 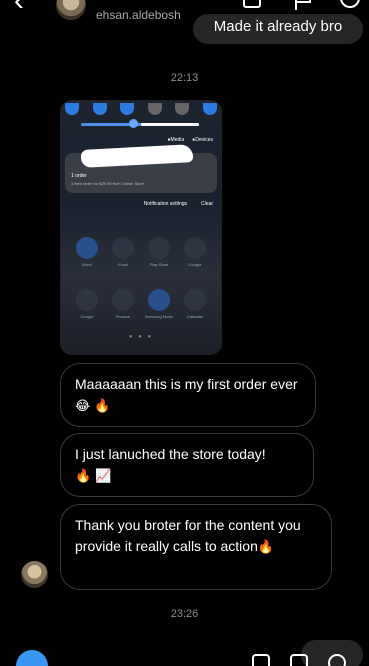 What do you see at coordinates (72, 109) in the screenshot?
I see `wifi-icon` at bounding box center [72, 109].